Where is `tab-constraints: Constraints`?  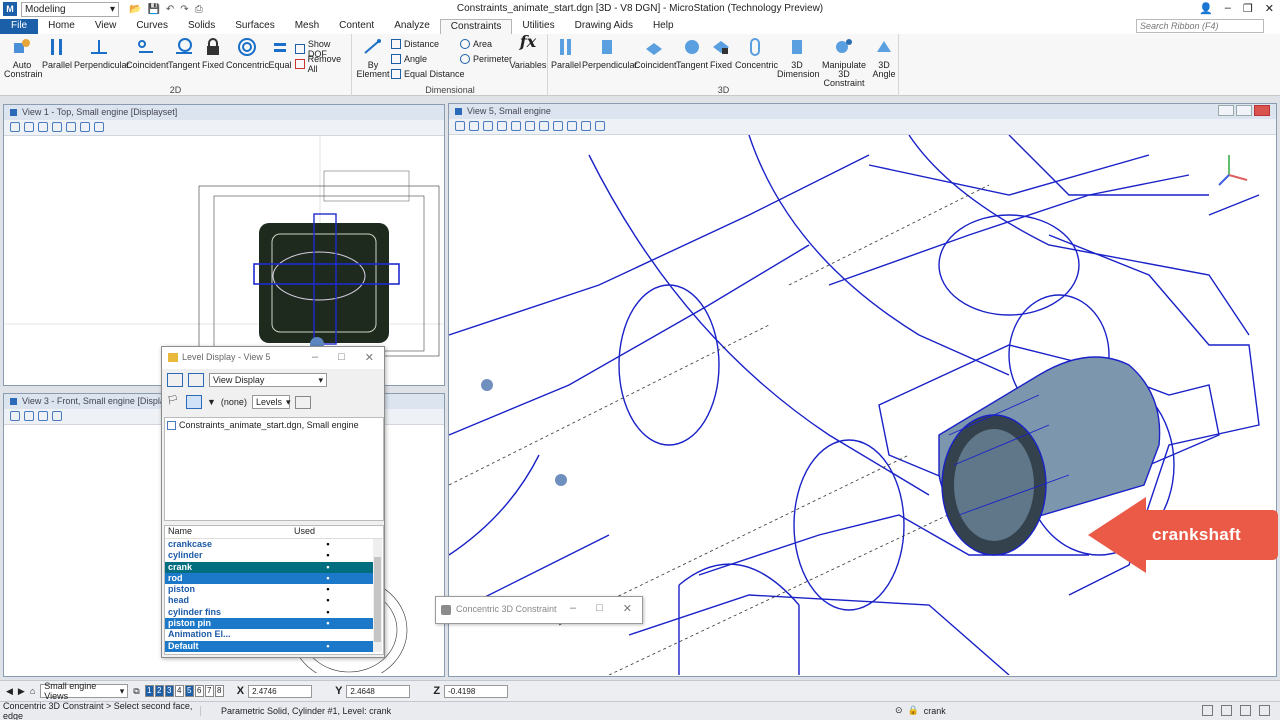 tab-constraints: Constraints is located at coordinates (476, 26).